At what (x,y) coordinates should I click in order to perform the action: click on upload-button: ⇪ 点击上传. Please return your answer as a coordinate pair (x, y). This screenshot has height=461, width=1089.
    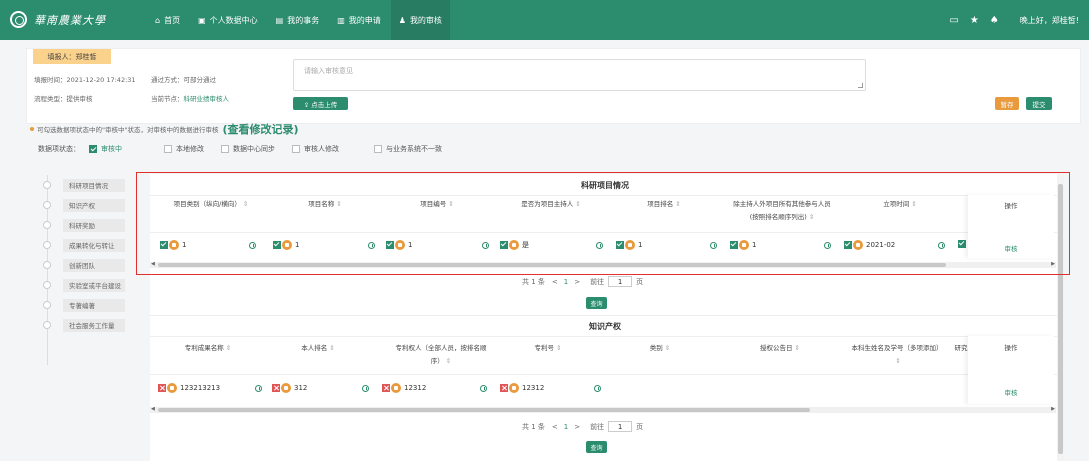
    Looking at the image, I should click on (320, 103).